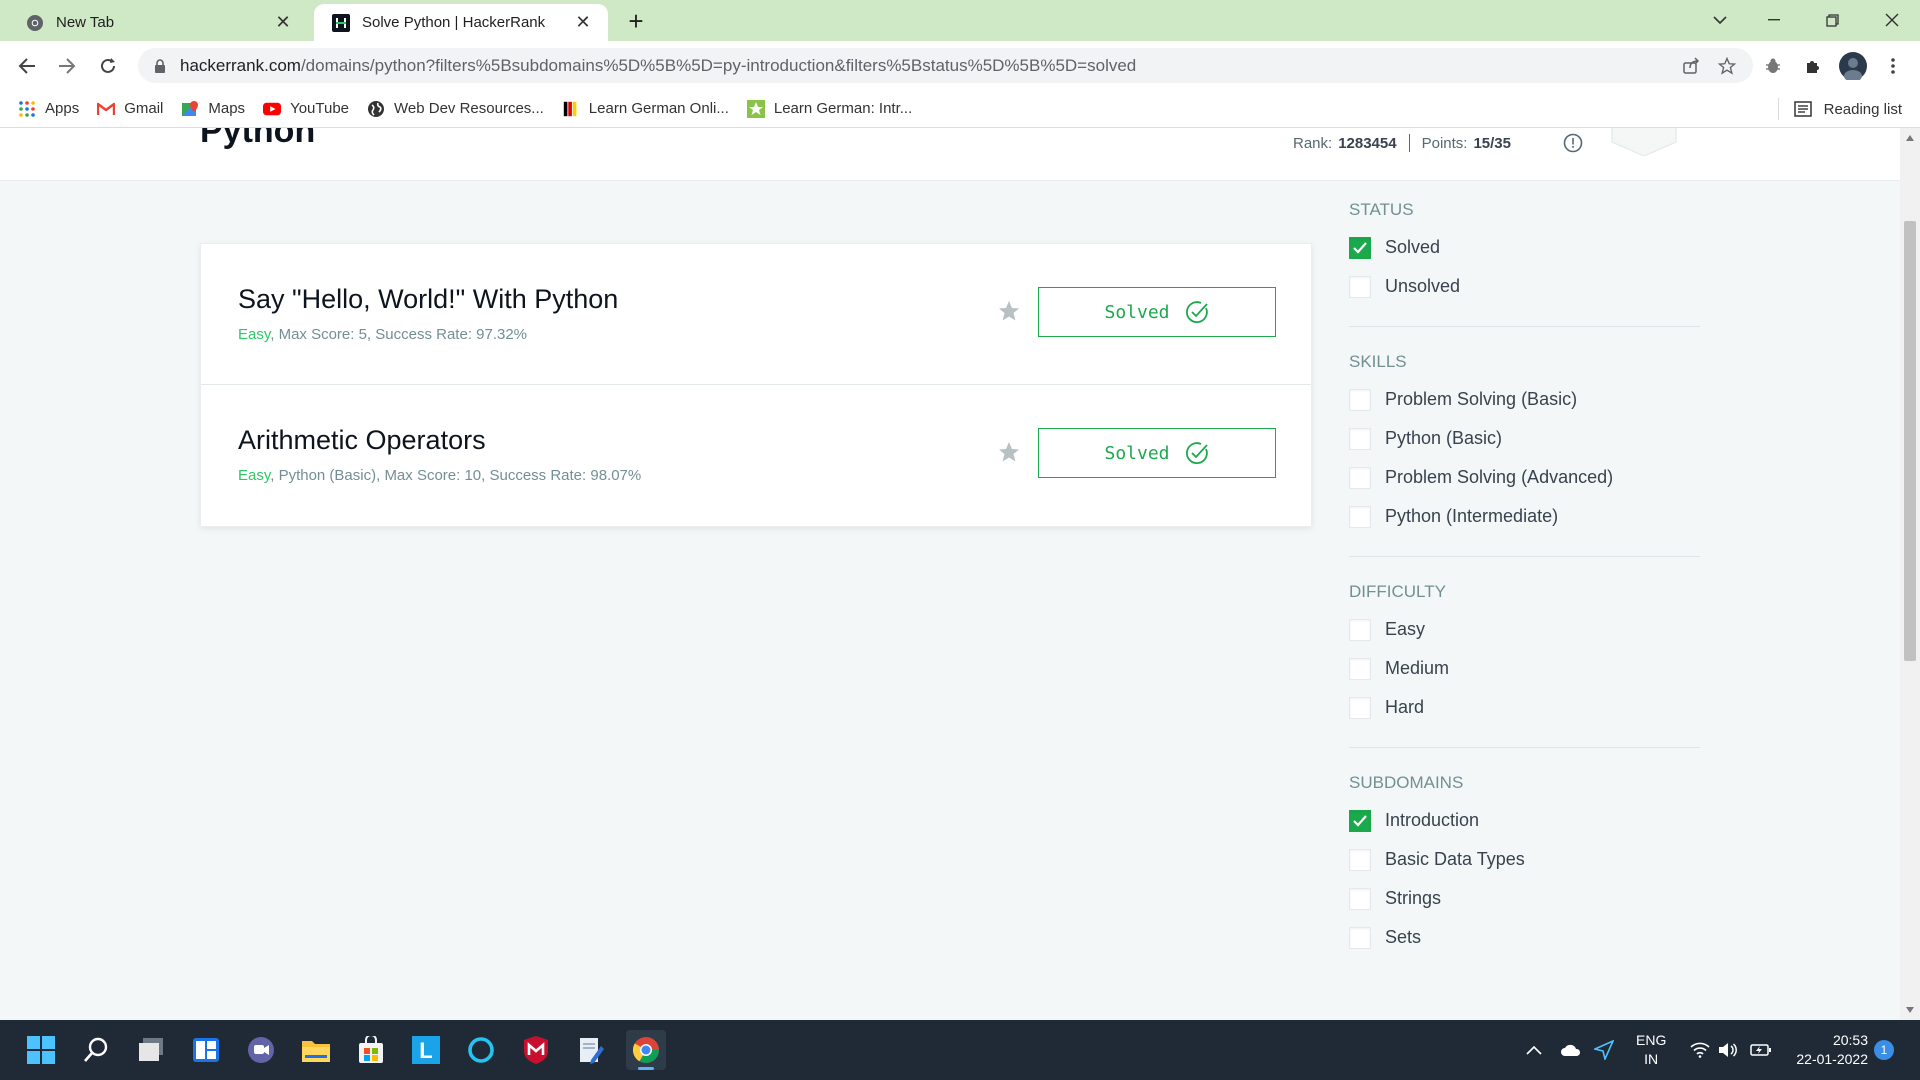 This screenshot has height=1080, width=1920. I want to click on bookmark-youtube: YouTube, so click(306, 109).